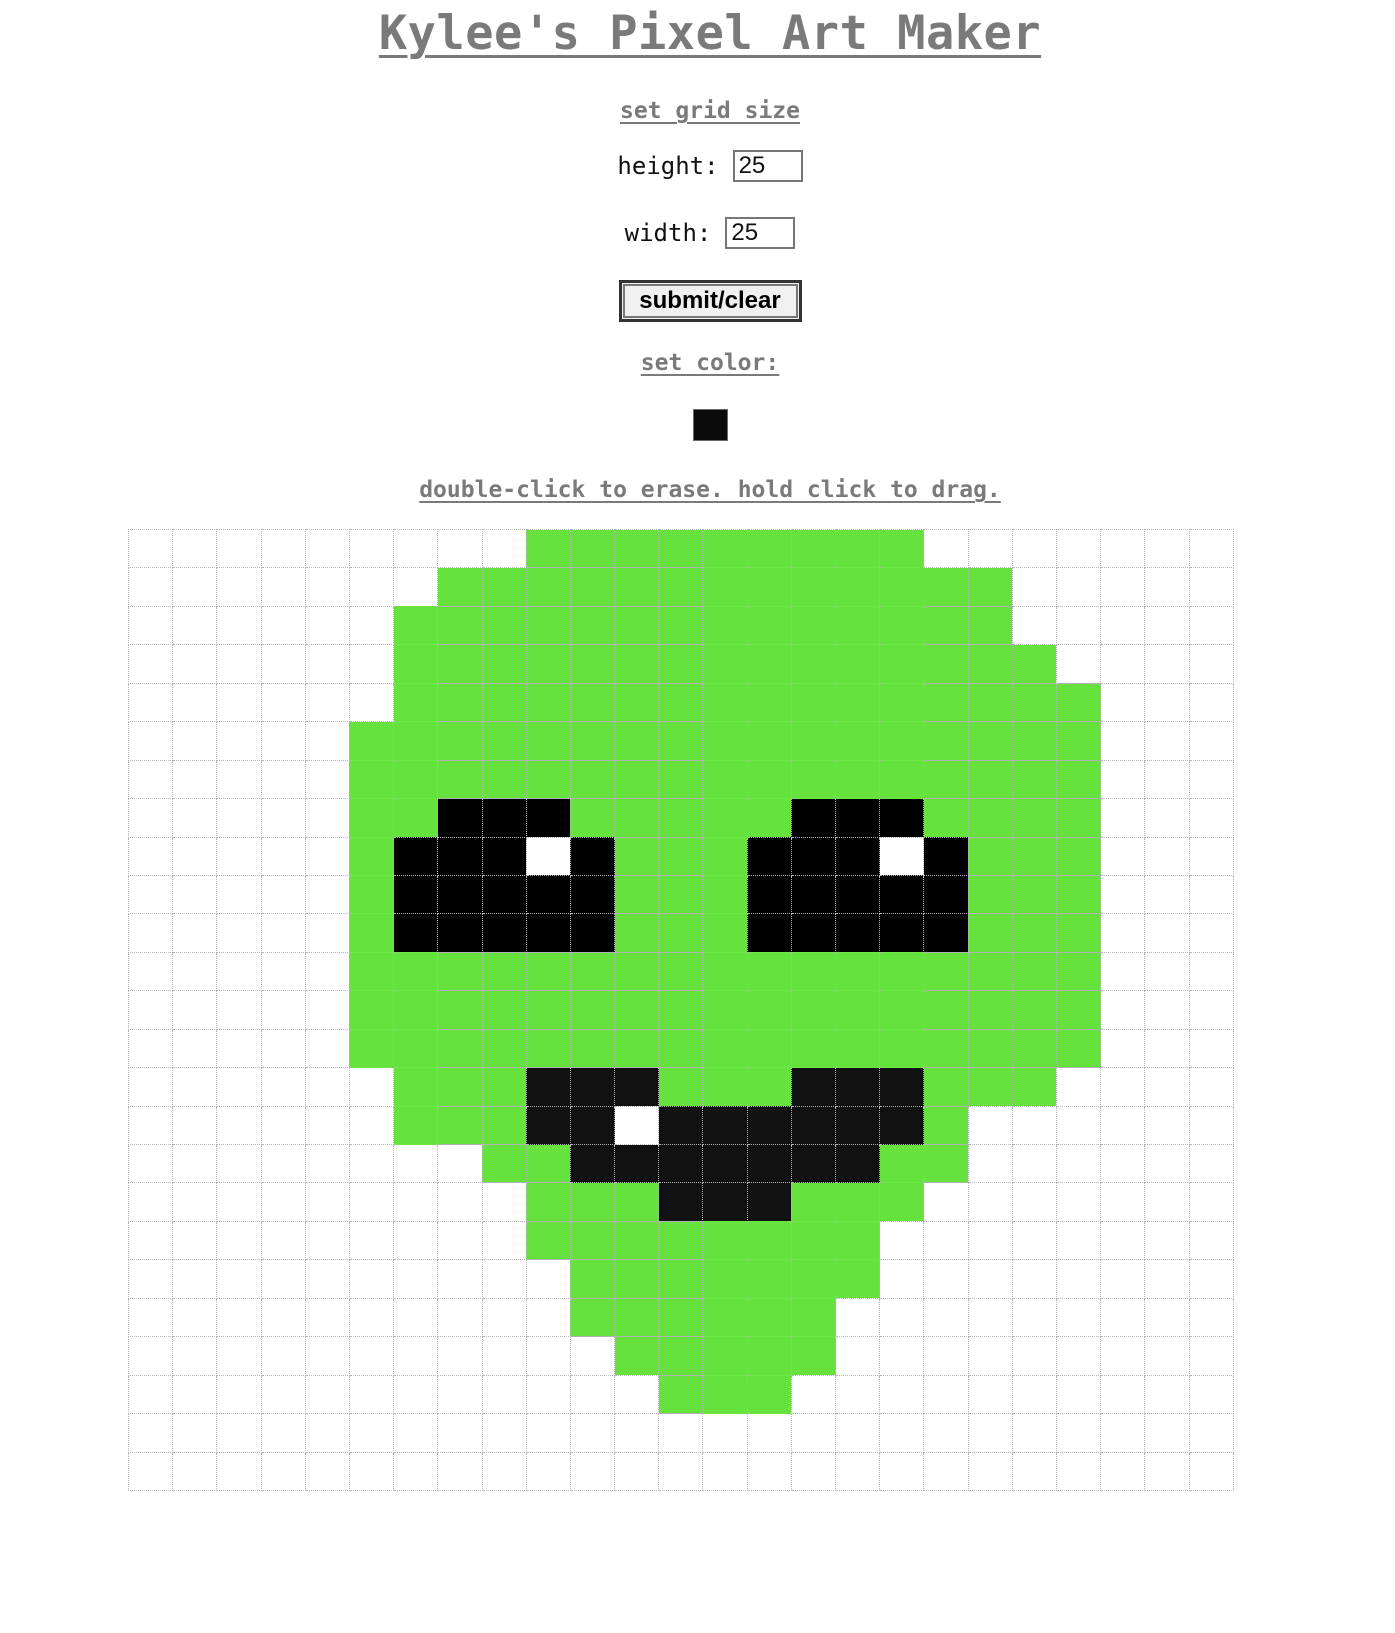  What do you see at coordinates (710, 301) in the screenshot?
I see `submit-clear-button: submit/clear` at bounding box center [710, 301].